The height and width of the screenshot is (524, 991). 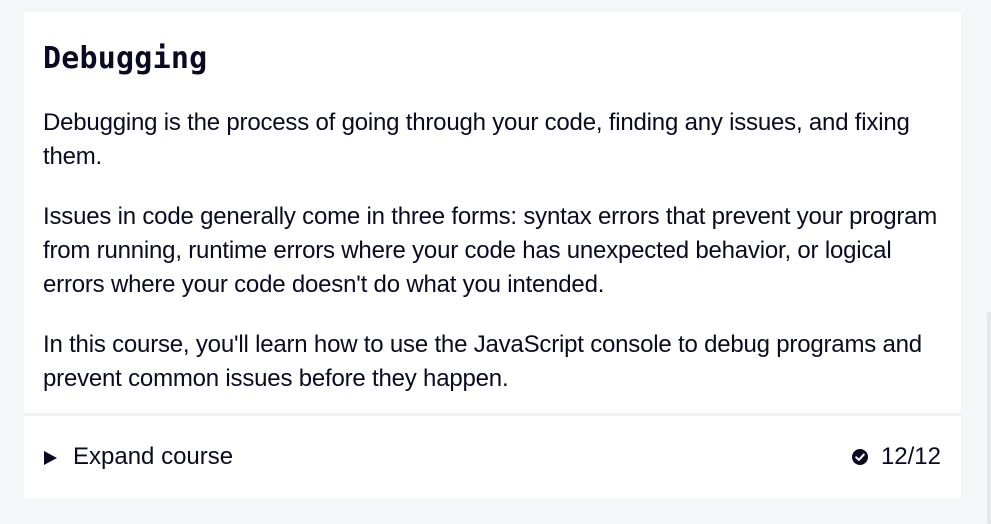 I want to click on expand-course-button: Expand course, so click(x=138, y=457).